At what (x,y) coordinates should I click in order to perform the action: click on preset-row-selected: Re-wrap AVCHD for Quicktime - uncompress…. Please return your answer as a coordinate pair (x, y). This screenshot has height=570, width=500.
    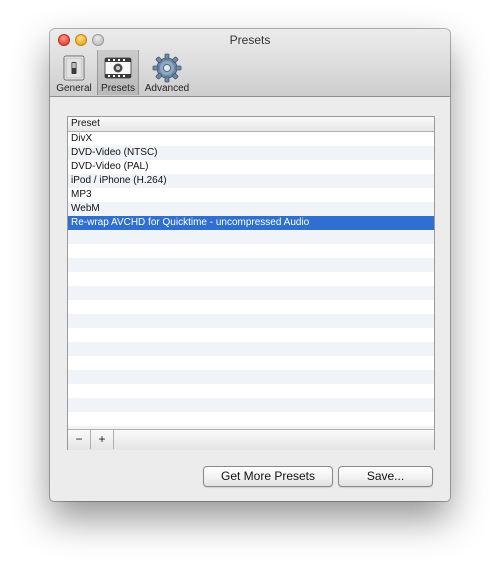
    Looking at the image, I should click on (251, 223).